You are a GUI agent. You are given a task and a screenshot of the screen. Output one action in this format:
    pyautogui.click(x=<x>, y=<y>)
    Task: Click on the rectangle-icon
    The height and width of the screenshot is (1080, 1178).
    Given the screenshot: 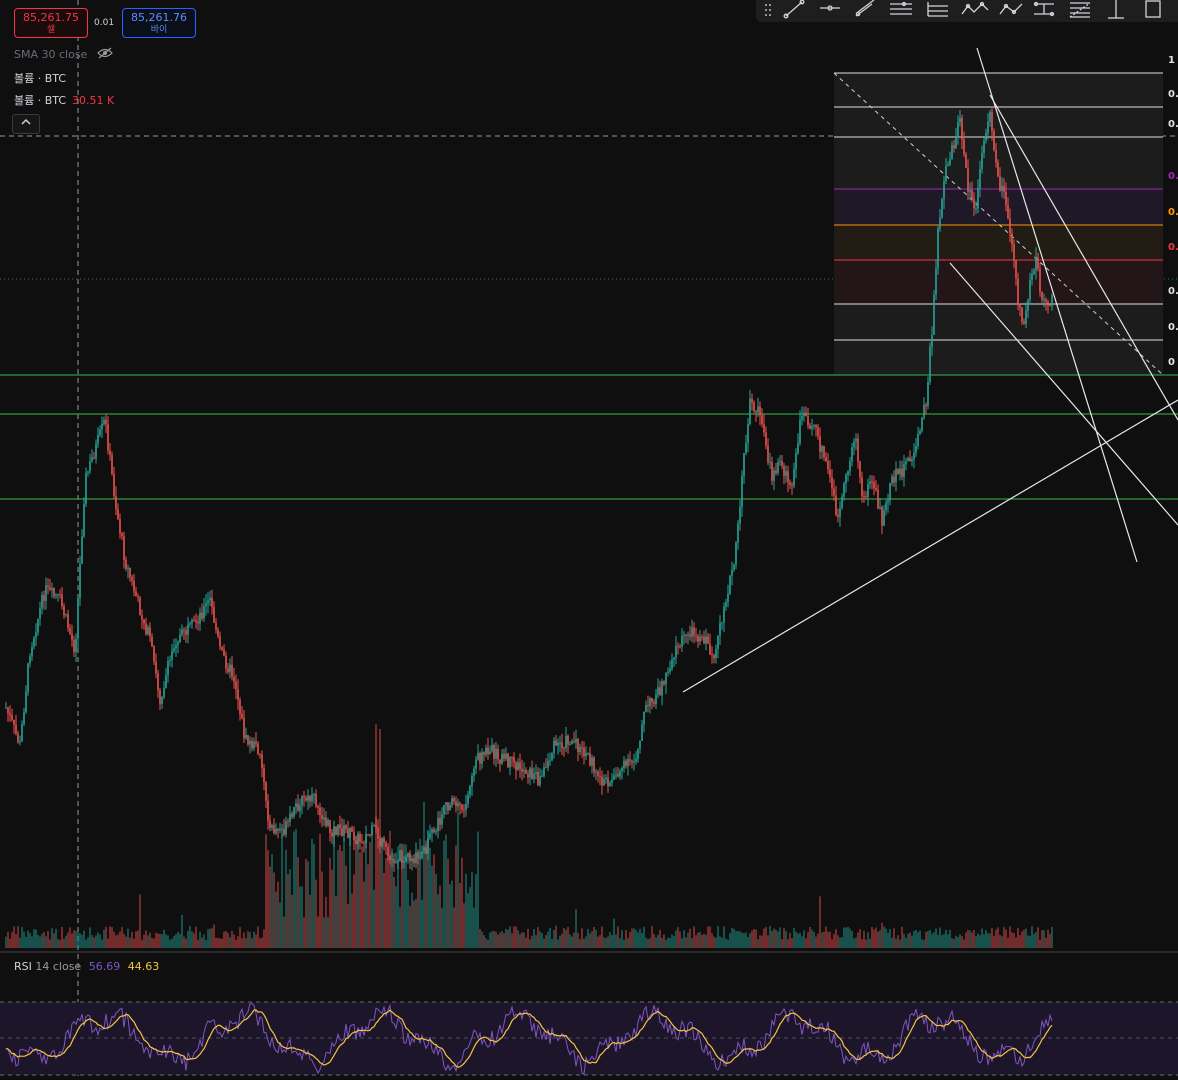 What is the action you would take?
    pyautogui.click(x=1153, y=9)
    